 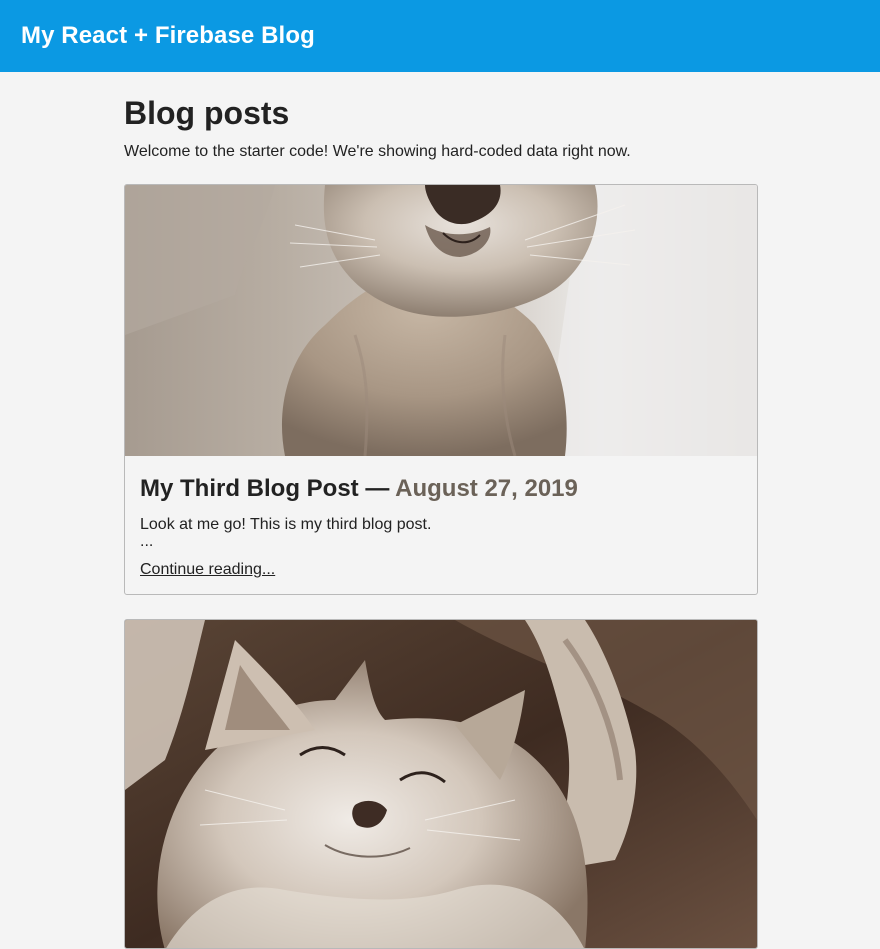 What do you see at coordinates (207, 113) in the screenshot?
I see `page-title: Blog posts` at bounding box center [207, 113].